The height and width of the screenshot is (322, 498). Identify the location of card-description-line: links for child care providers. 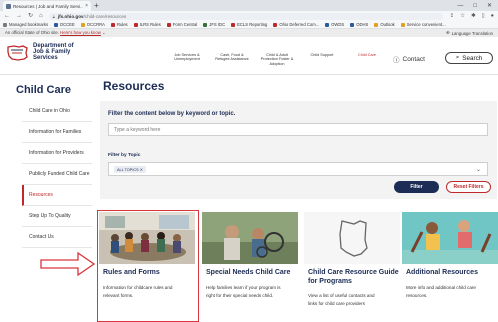
(336, 303).